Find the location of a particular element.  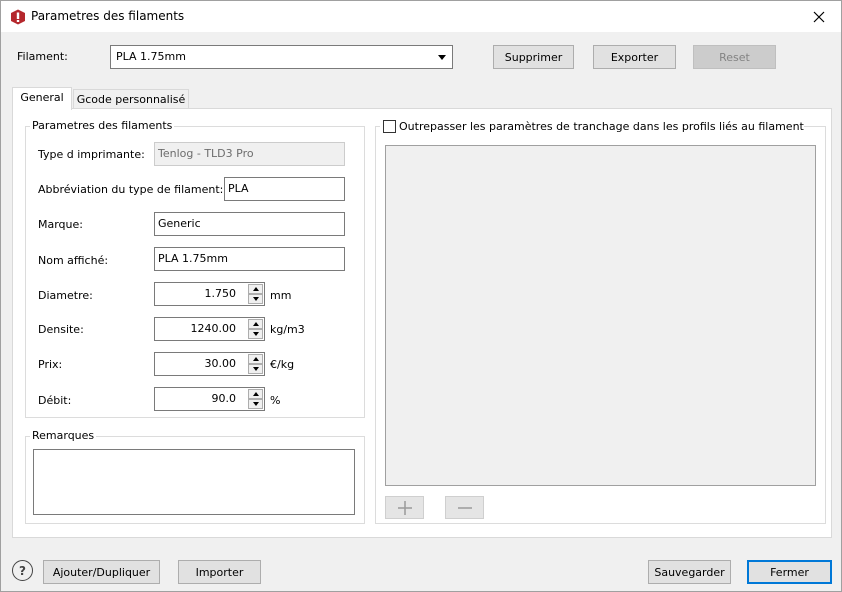

remarks-textarea is located at coordinates (194, 482).